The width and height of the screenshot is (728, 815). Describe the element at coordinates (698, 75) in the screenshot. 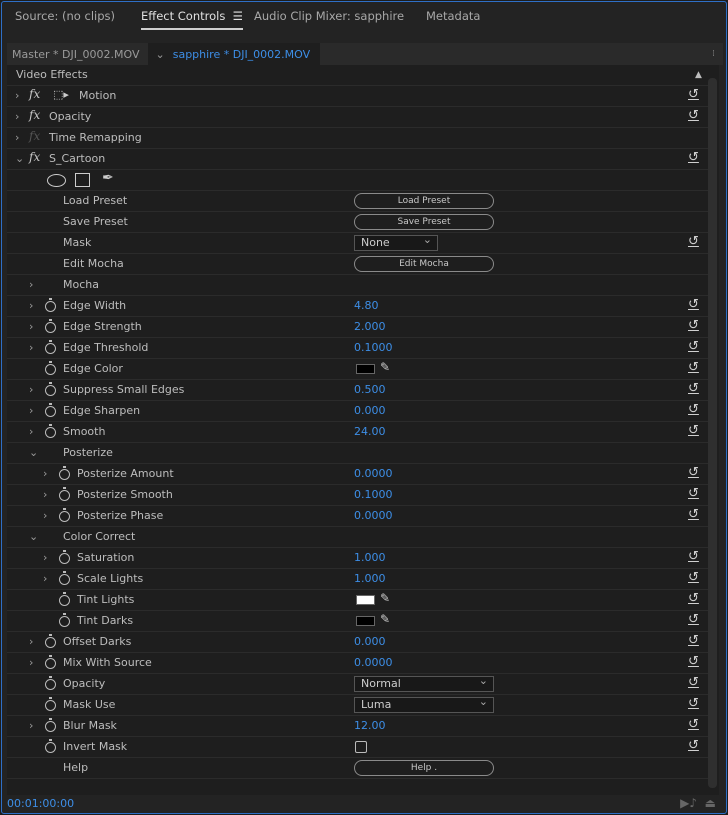

I see `collapse-up-icon: ▲` at that location.